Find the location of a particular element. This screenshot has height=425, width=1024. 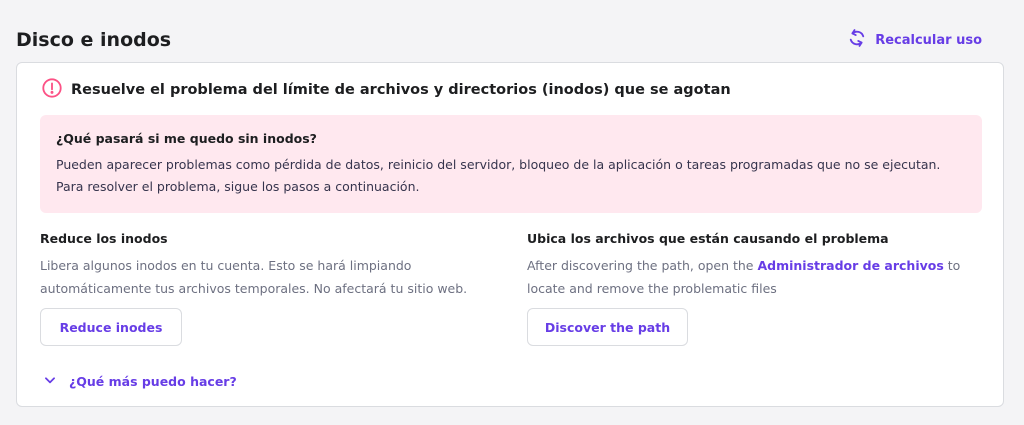

recalculate-usage-label: Recalcular uso is located at coordinates (928, 40).